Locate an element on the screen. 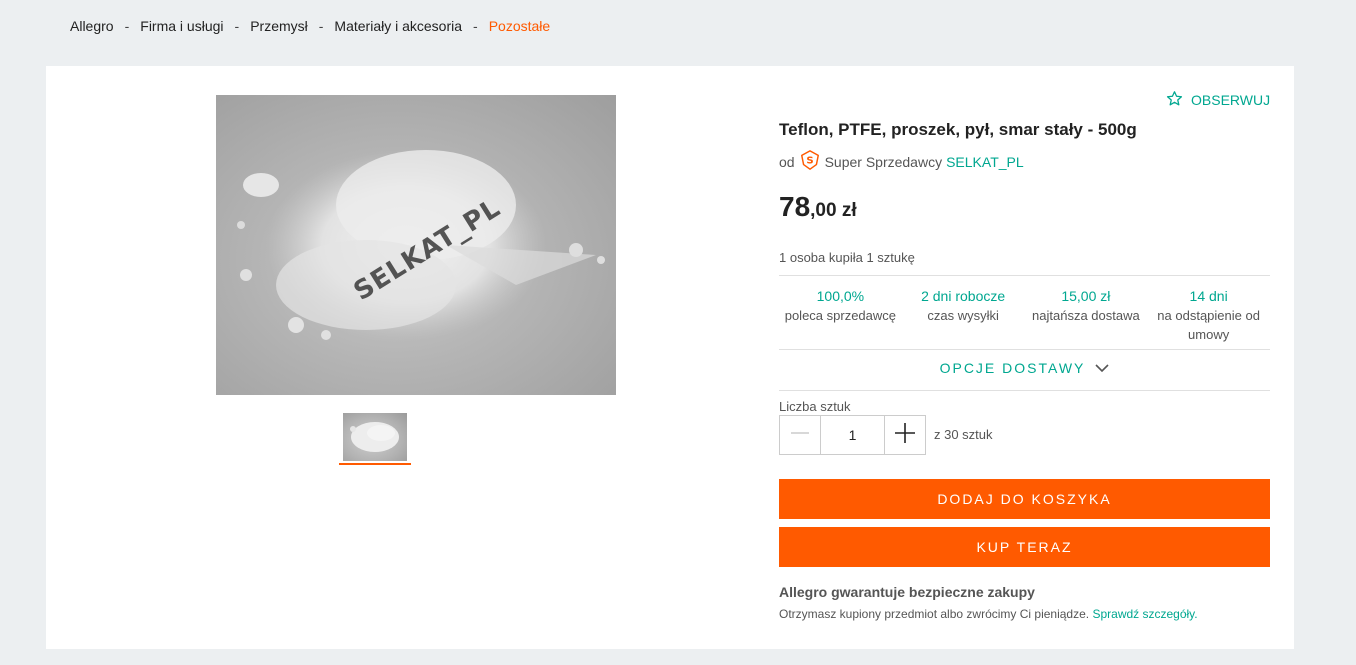 This screenshot has width=1356, height=665. super-seller-badge-icon: S is located at coordinates (810, 161).